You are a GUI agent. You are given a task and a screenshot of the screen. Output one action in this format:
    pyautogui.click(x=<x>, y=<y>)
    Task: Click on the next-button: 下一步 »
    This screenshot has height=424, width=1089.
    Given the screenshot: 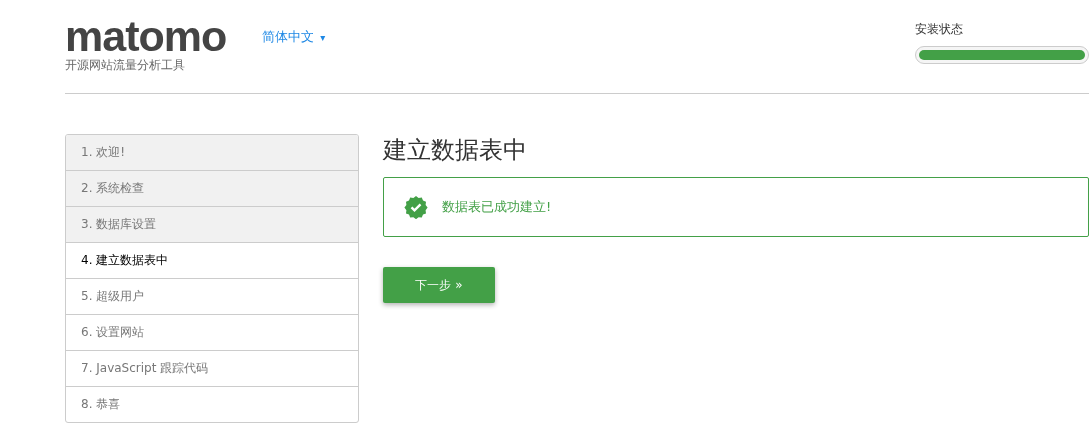 What is the action you would take?
    pyautogui.click(x=439, y=285)
    